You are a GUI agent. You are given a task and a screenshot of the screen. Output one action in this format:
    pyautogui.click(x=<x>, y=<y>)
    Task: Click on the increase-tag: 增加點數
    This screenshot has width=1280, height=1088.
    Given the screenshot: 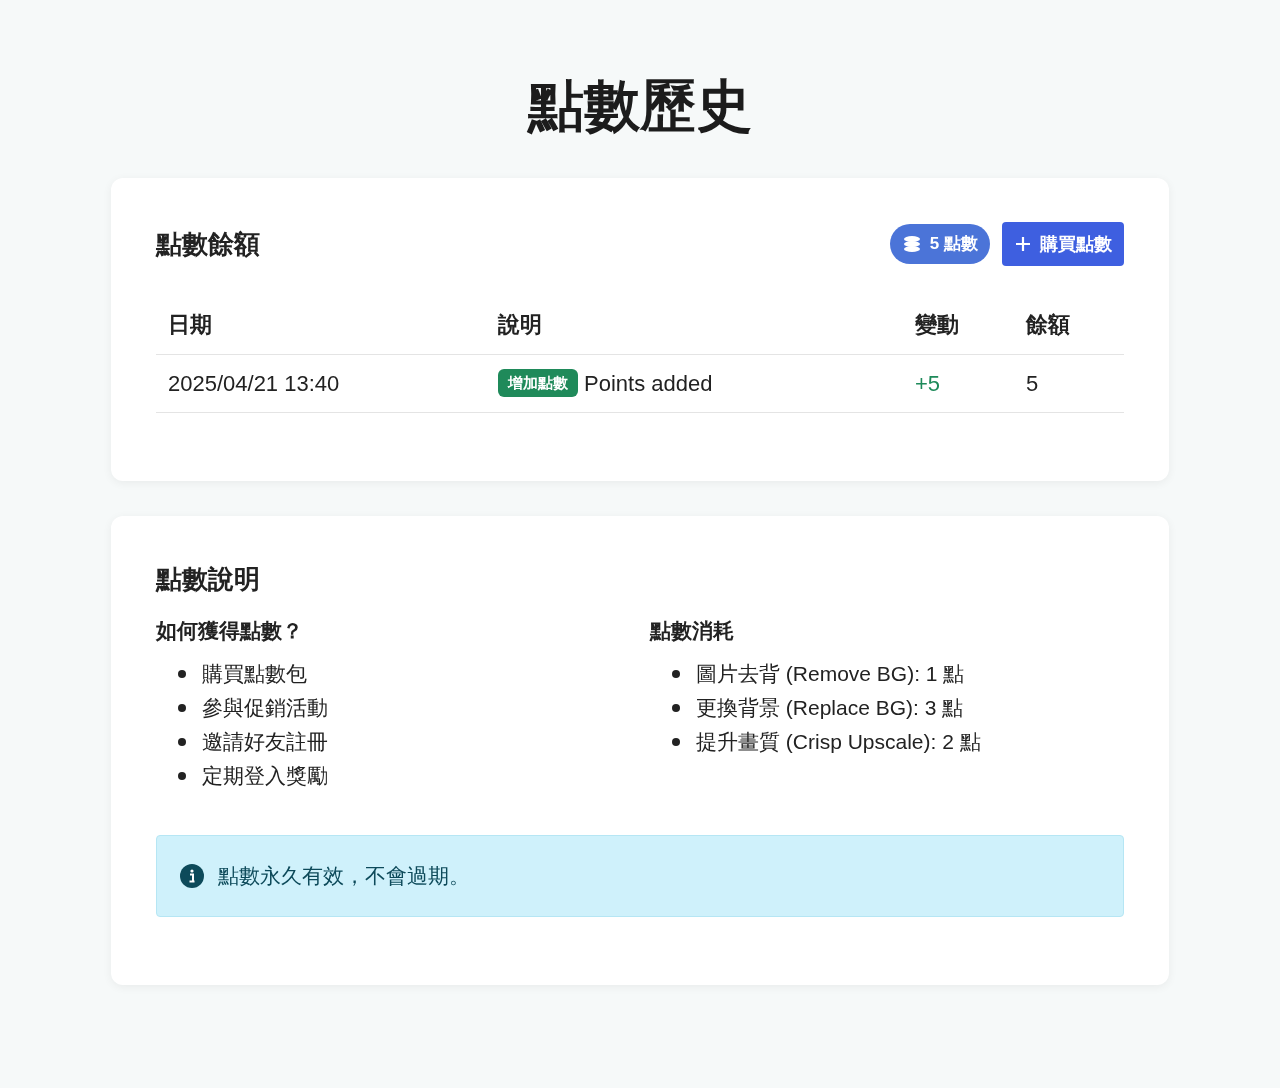 What is the action you would take?
    pyautogui.click(x=538, y=383)
    